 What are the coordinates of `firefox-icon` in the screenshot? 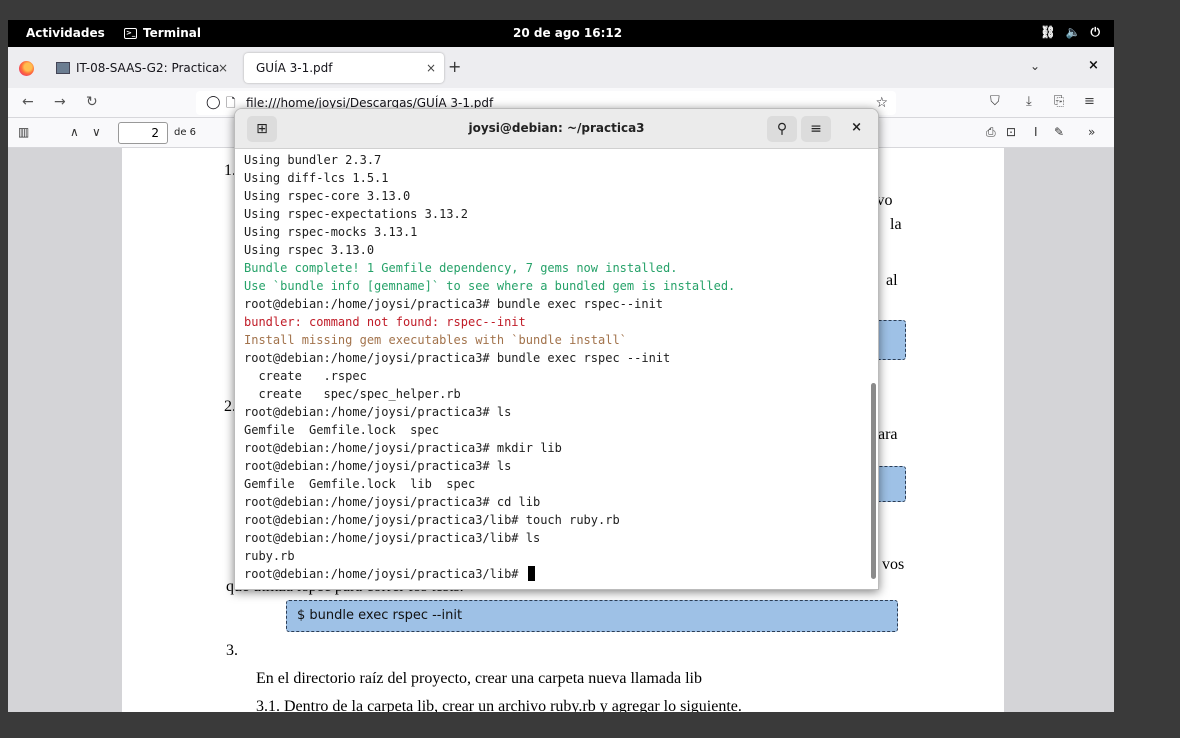 It's located at (26, 68).